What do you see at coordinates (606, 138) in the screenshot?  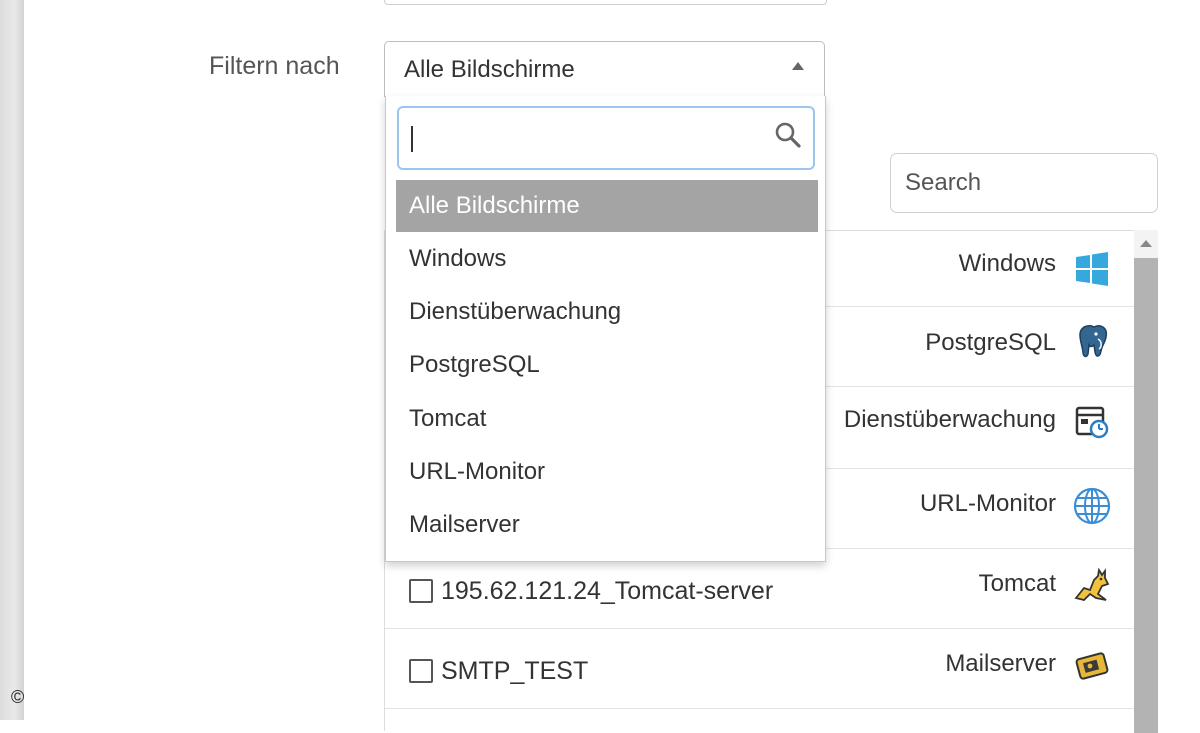 I see `dropdown-search-input` at bounding box center [606, 138].